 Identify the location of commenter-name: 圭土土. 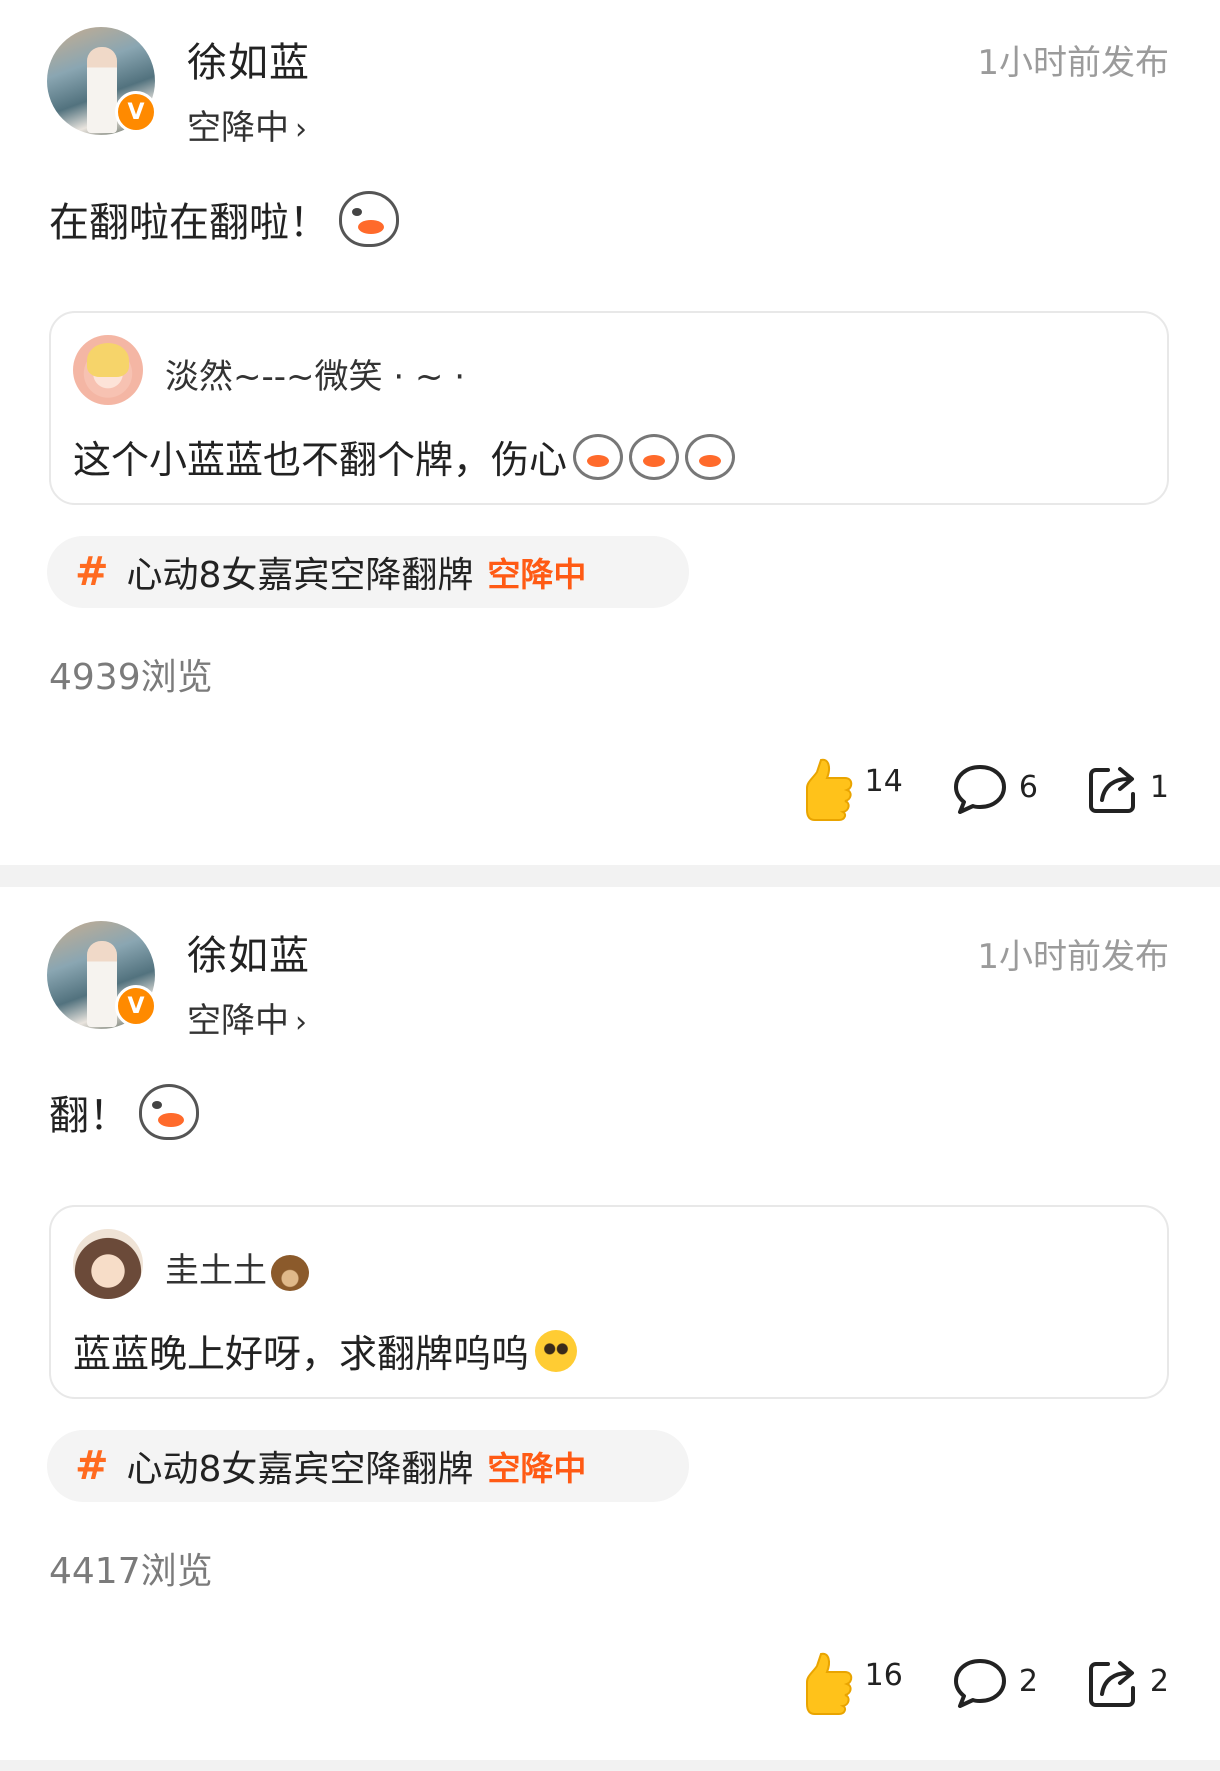
(216, 1271).